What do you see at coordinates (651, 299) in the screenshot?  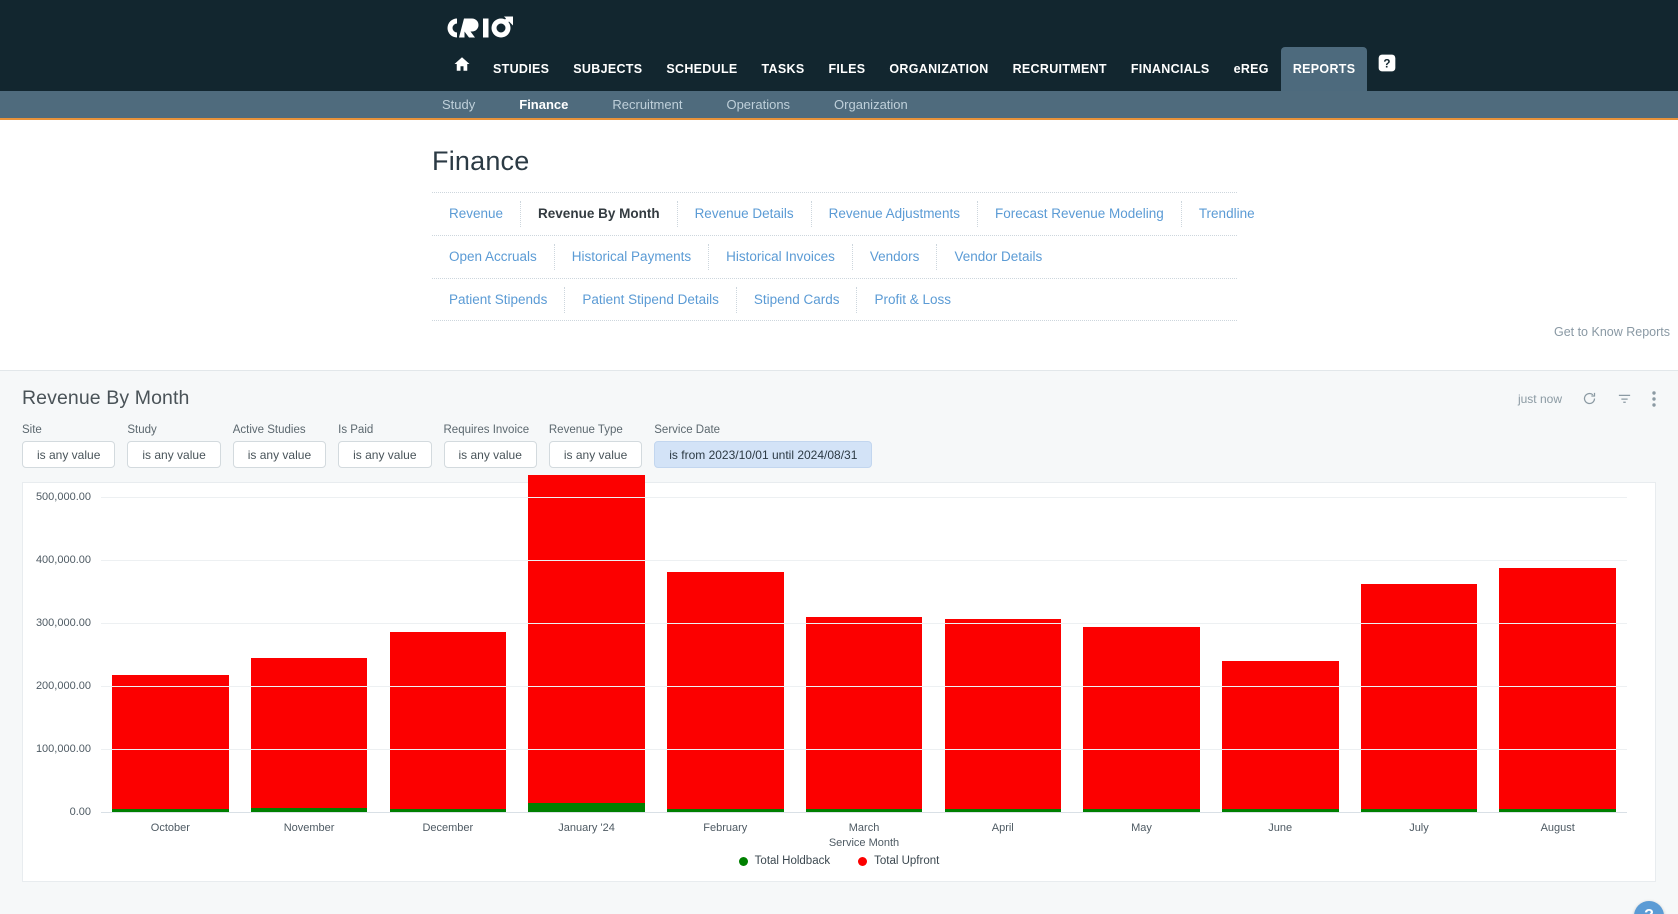 I see `tab-patient-stipend-details: Patient Stipend Details` at bounding box center [651, 299].